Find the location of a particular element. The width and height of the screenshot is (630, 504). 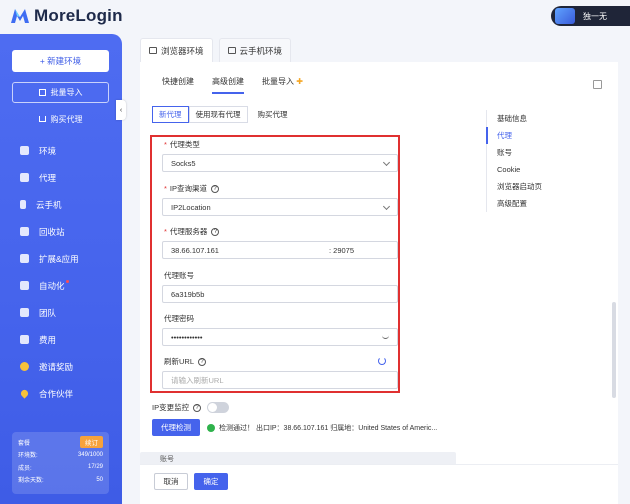

sidebar-item-label: 扩展&应用 is located at coordinates (59, 258).